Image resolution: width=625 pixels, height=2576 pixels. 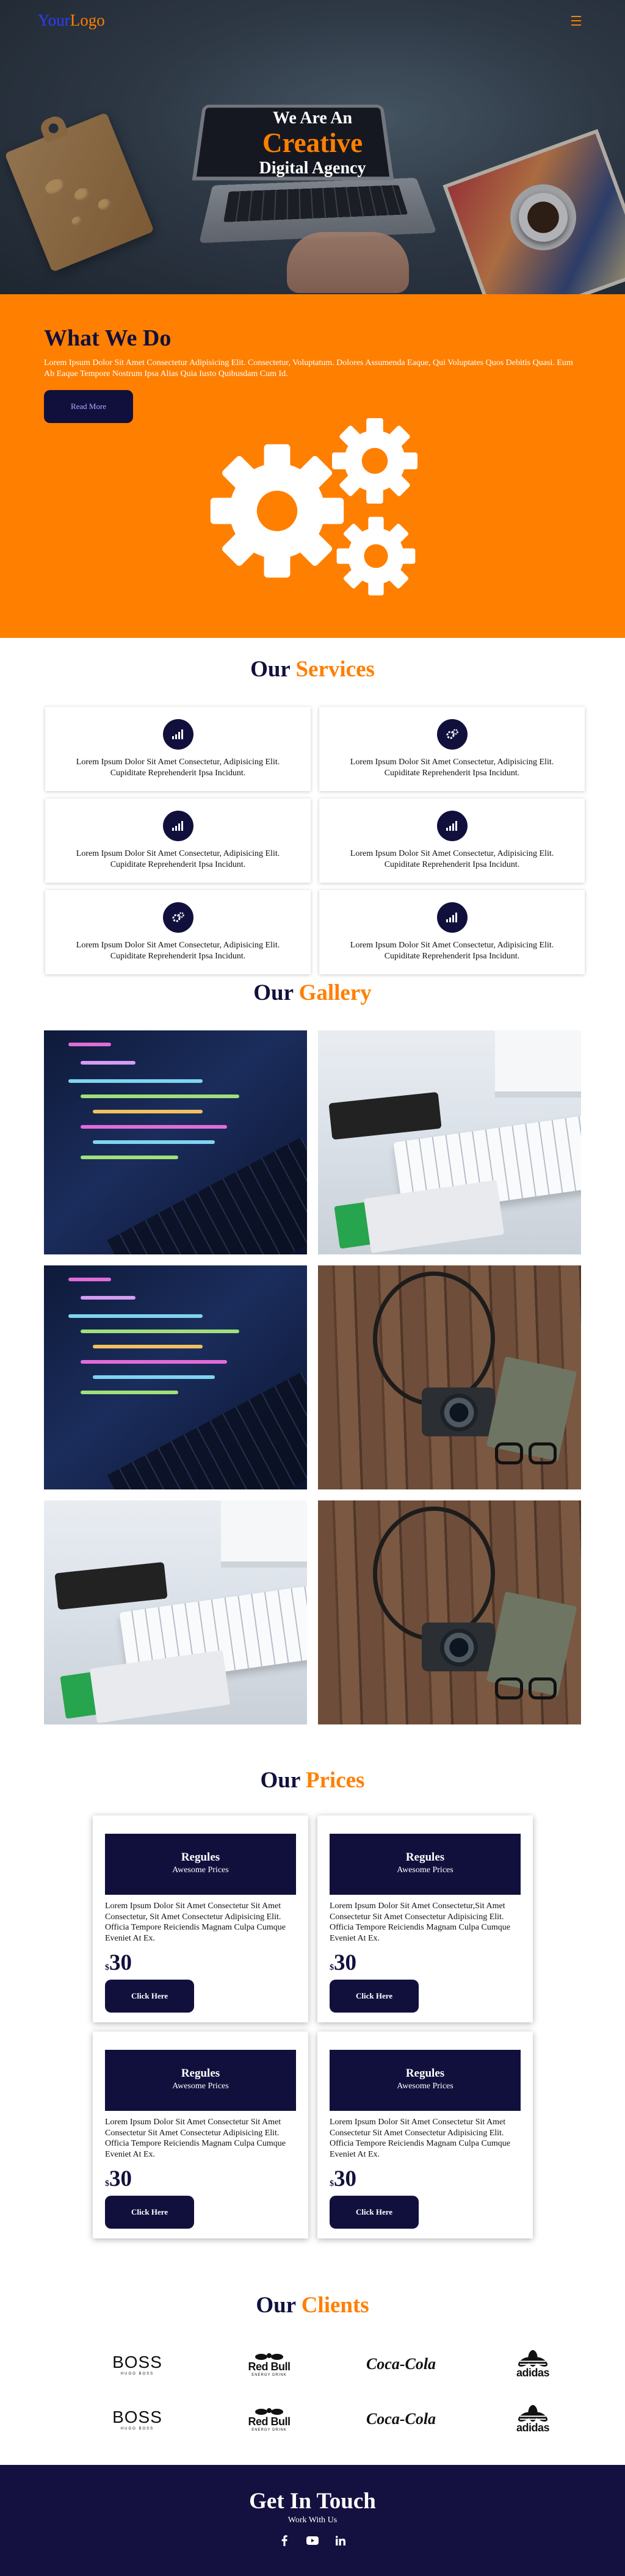 I want to click on hero-line-2: Creative, so click(x=312, y=143).